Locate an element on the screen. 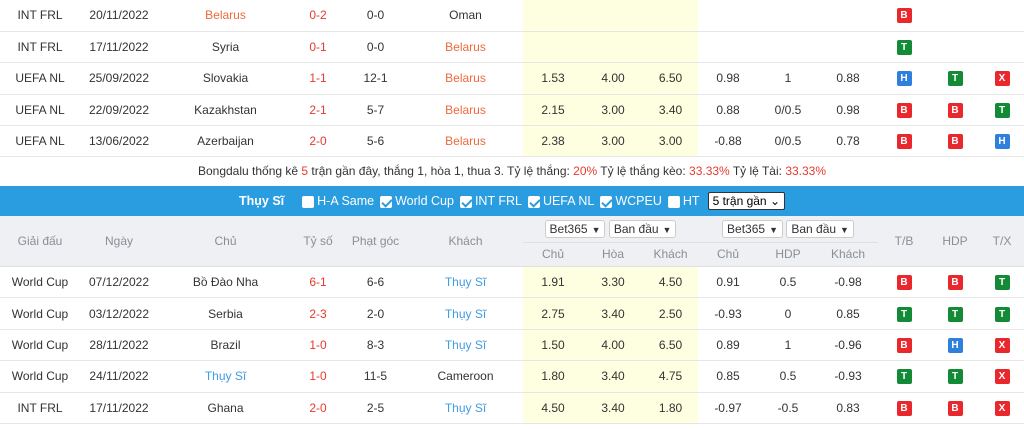  score-cell: 1-1 is located at coordinates (318, 78).